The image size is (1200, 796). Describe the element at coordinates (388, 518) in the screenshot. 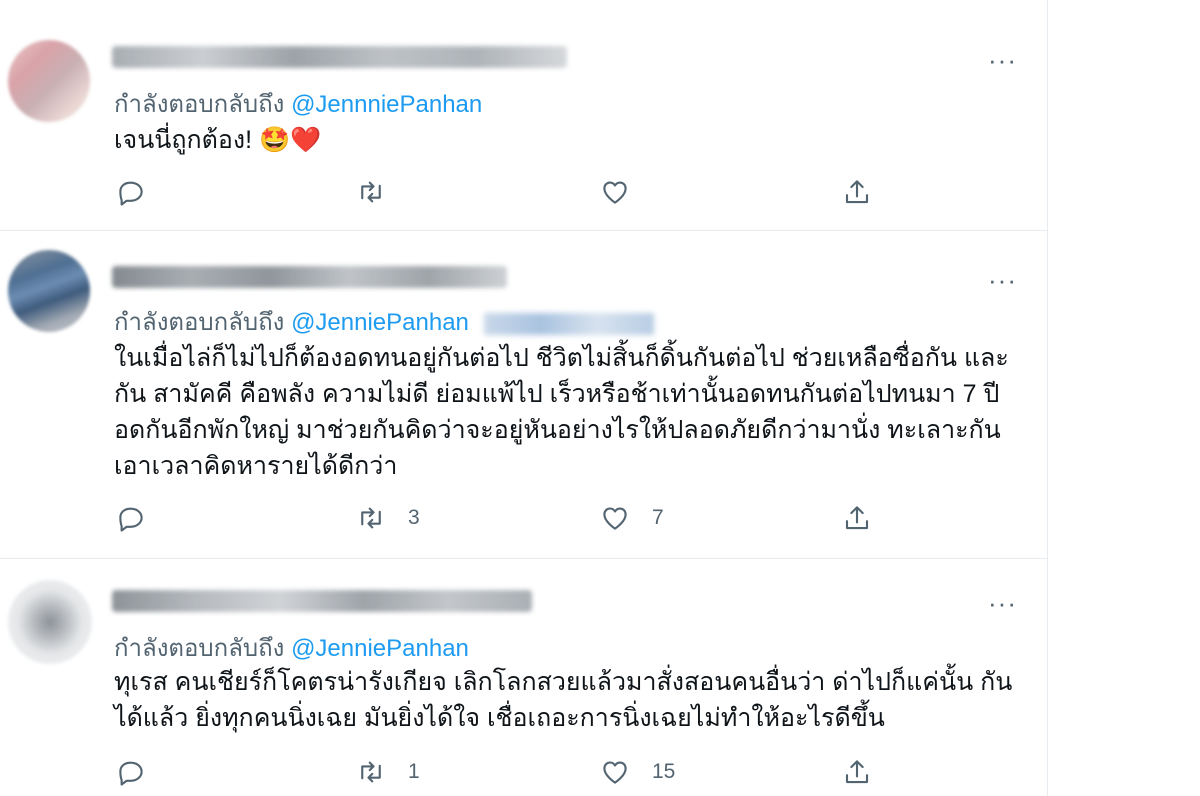

I see `retweet-button: 3` at that location.